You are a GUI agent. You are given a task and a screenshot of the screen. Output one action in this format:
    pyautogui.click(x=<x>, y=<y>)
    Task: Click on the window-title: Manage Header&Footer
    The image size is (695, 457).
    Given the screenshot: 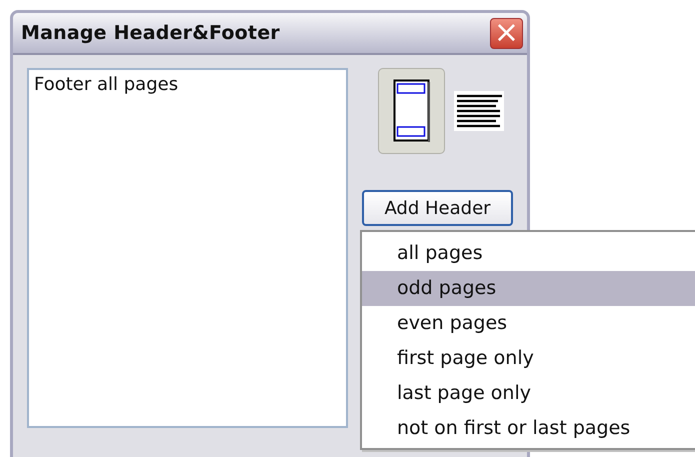 What is the action you would take?
    pyautogui.click(x=150, y=33)
    